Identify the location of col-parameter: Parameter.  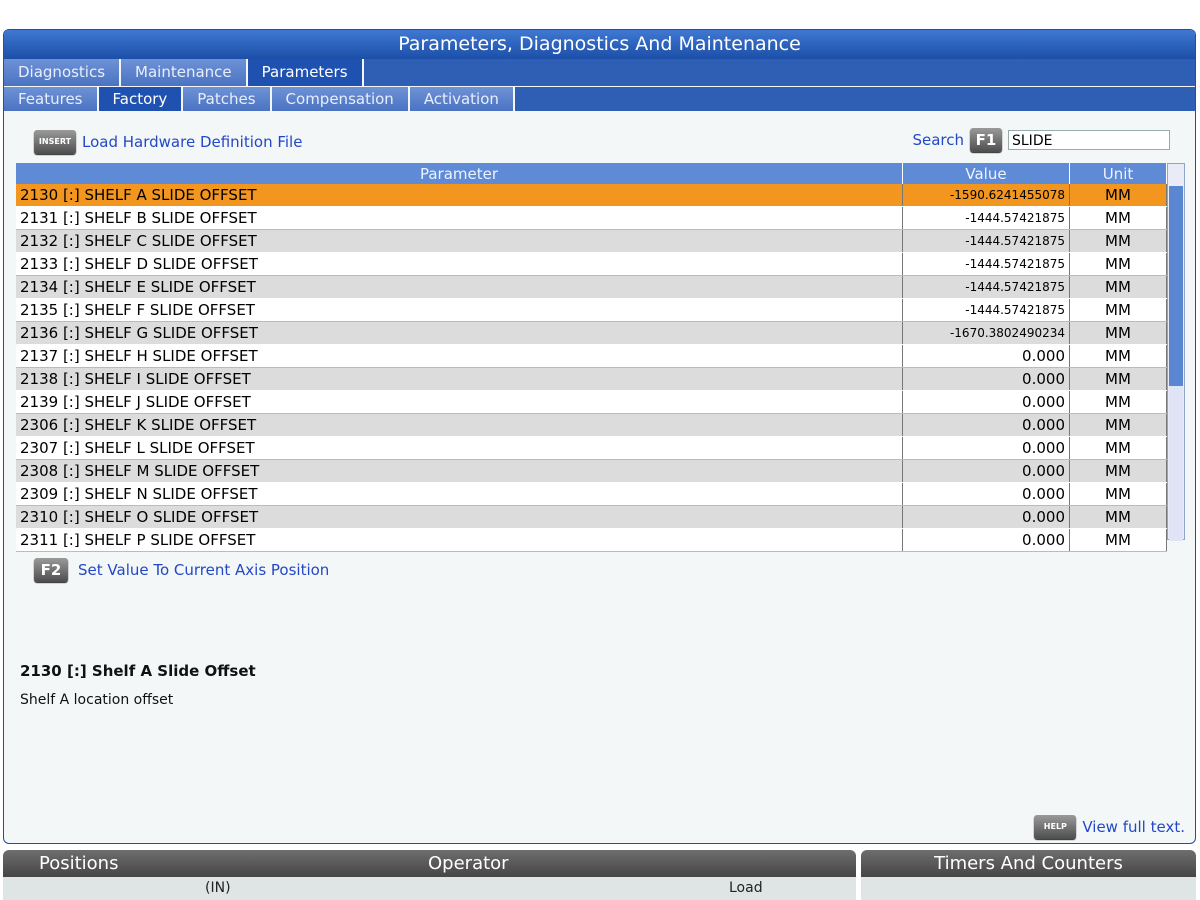
(459, 173).